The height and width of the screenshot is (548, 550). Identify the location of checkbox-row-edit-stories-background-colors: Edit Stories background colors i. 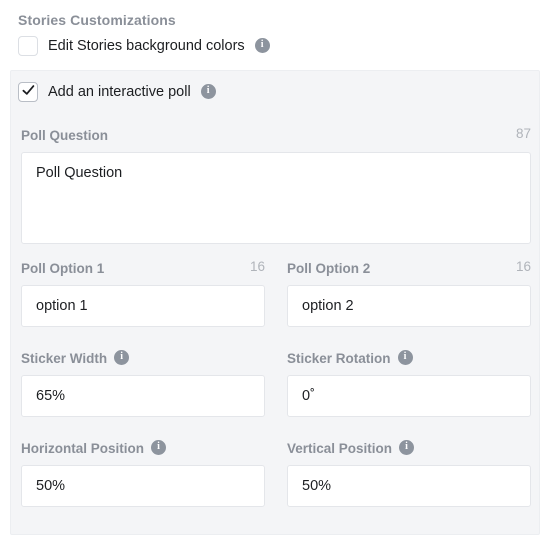
(144, 46).